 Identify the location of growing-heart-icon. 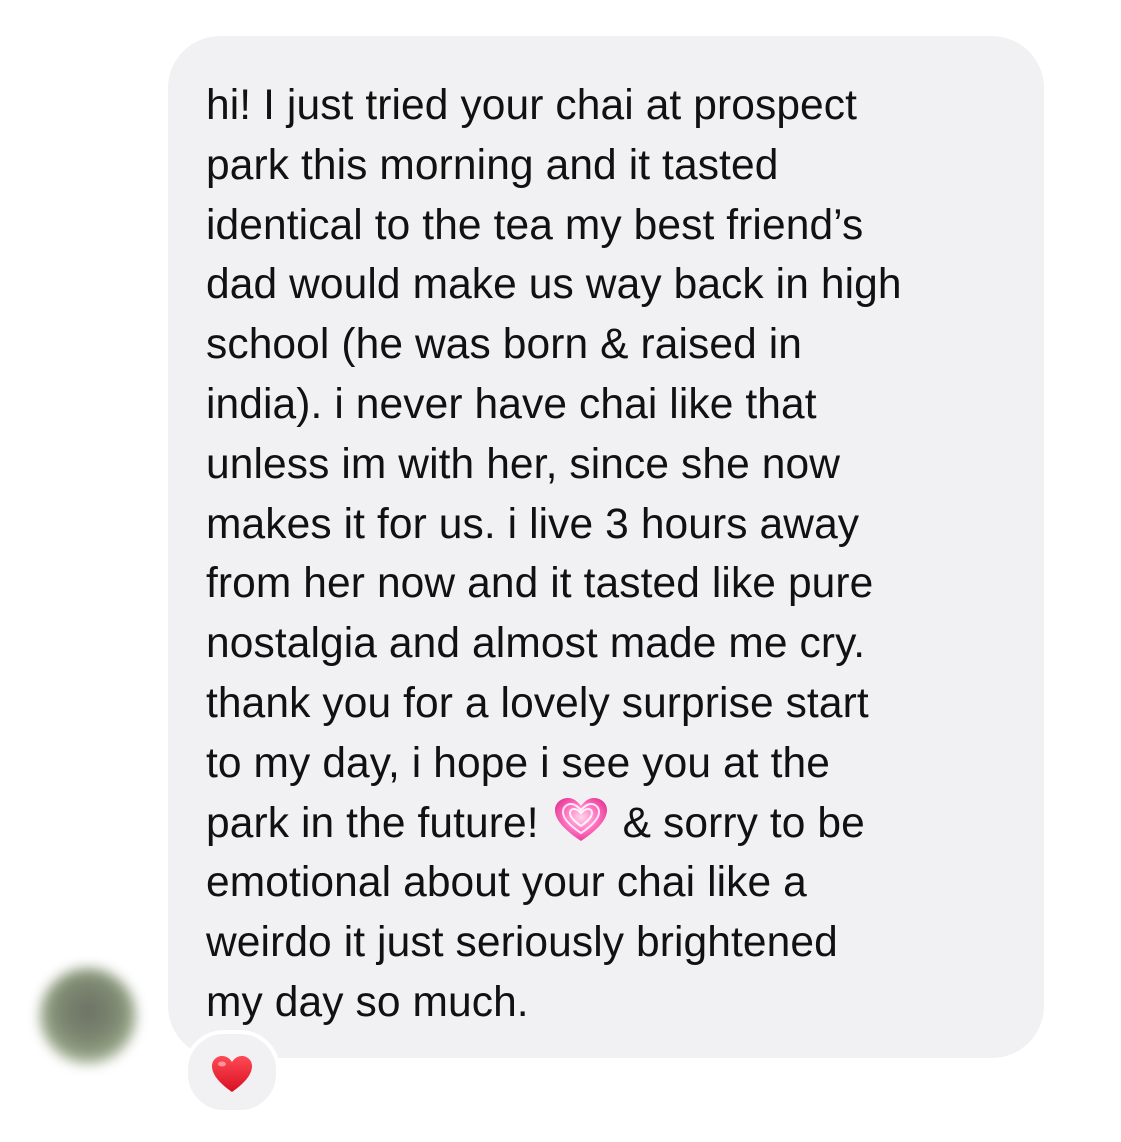
(581, 820).